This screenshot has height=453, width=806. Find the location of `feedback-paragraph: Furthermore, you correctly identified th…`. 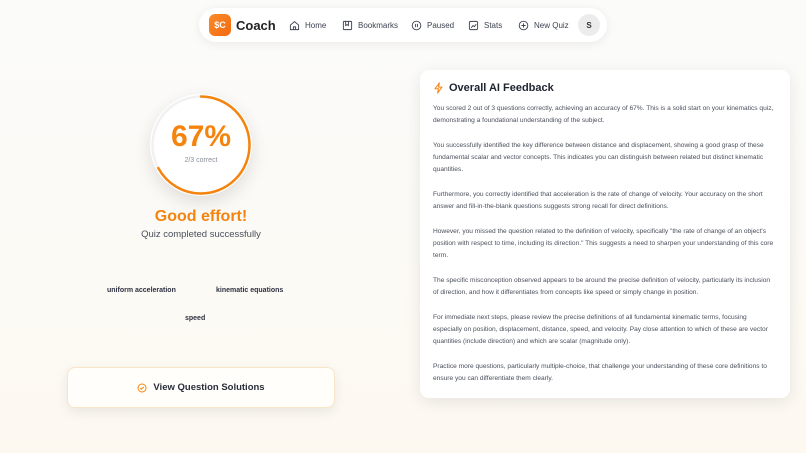

feedback-paragraph: Furthermore, you correctly identified th… is located at coordinates (598, 200).